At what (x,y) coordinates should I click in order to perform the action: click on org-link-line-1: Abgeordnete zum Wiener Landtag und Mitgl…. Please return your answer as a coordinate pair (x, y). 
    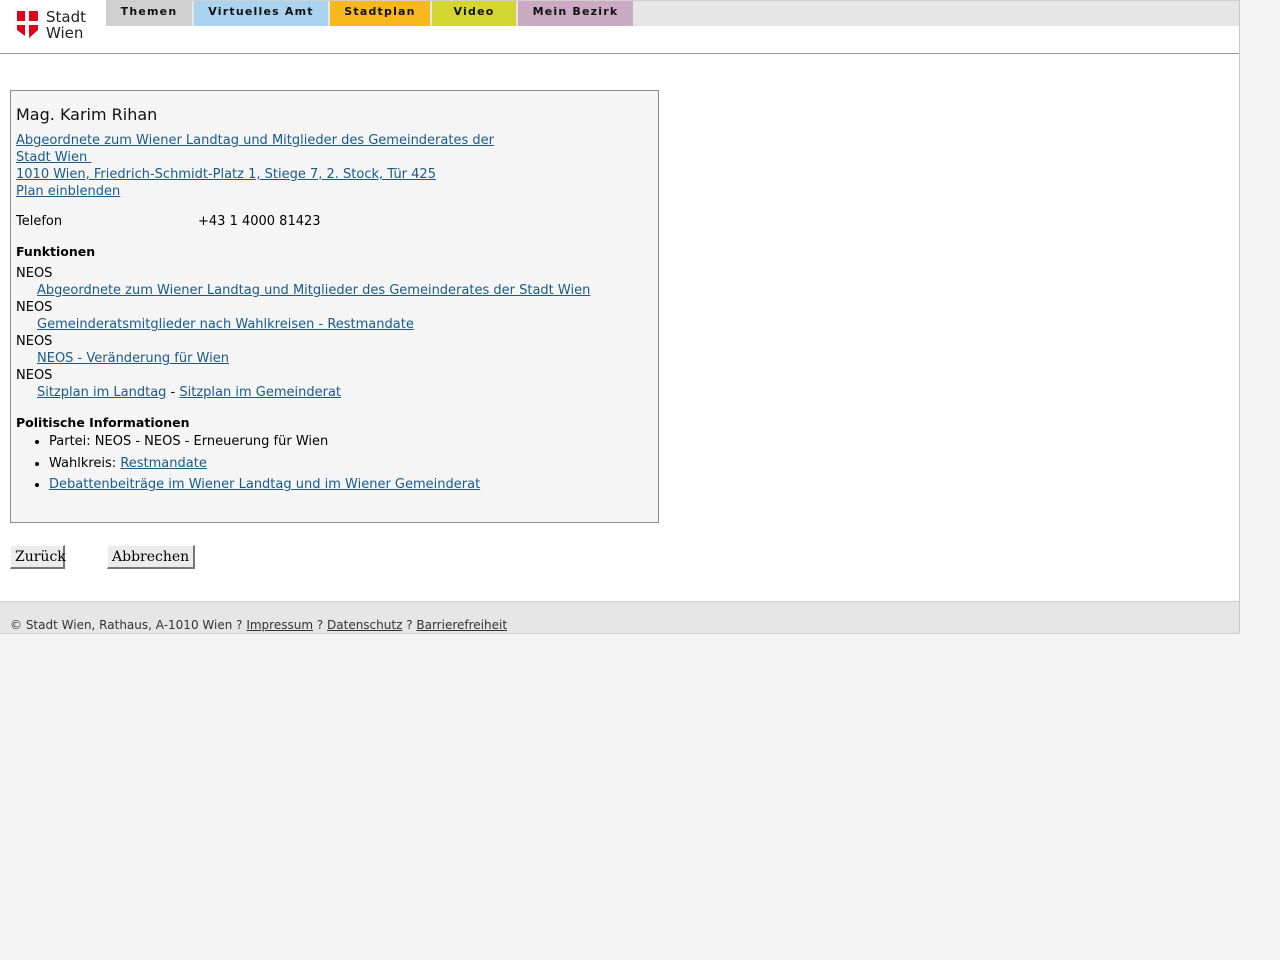
    Looking at the image, I should click on (255, 140).